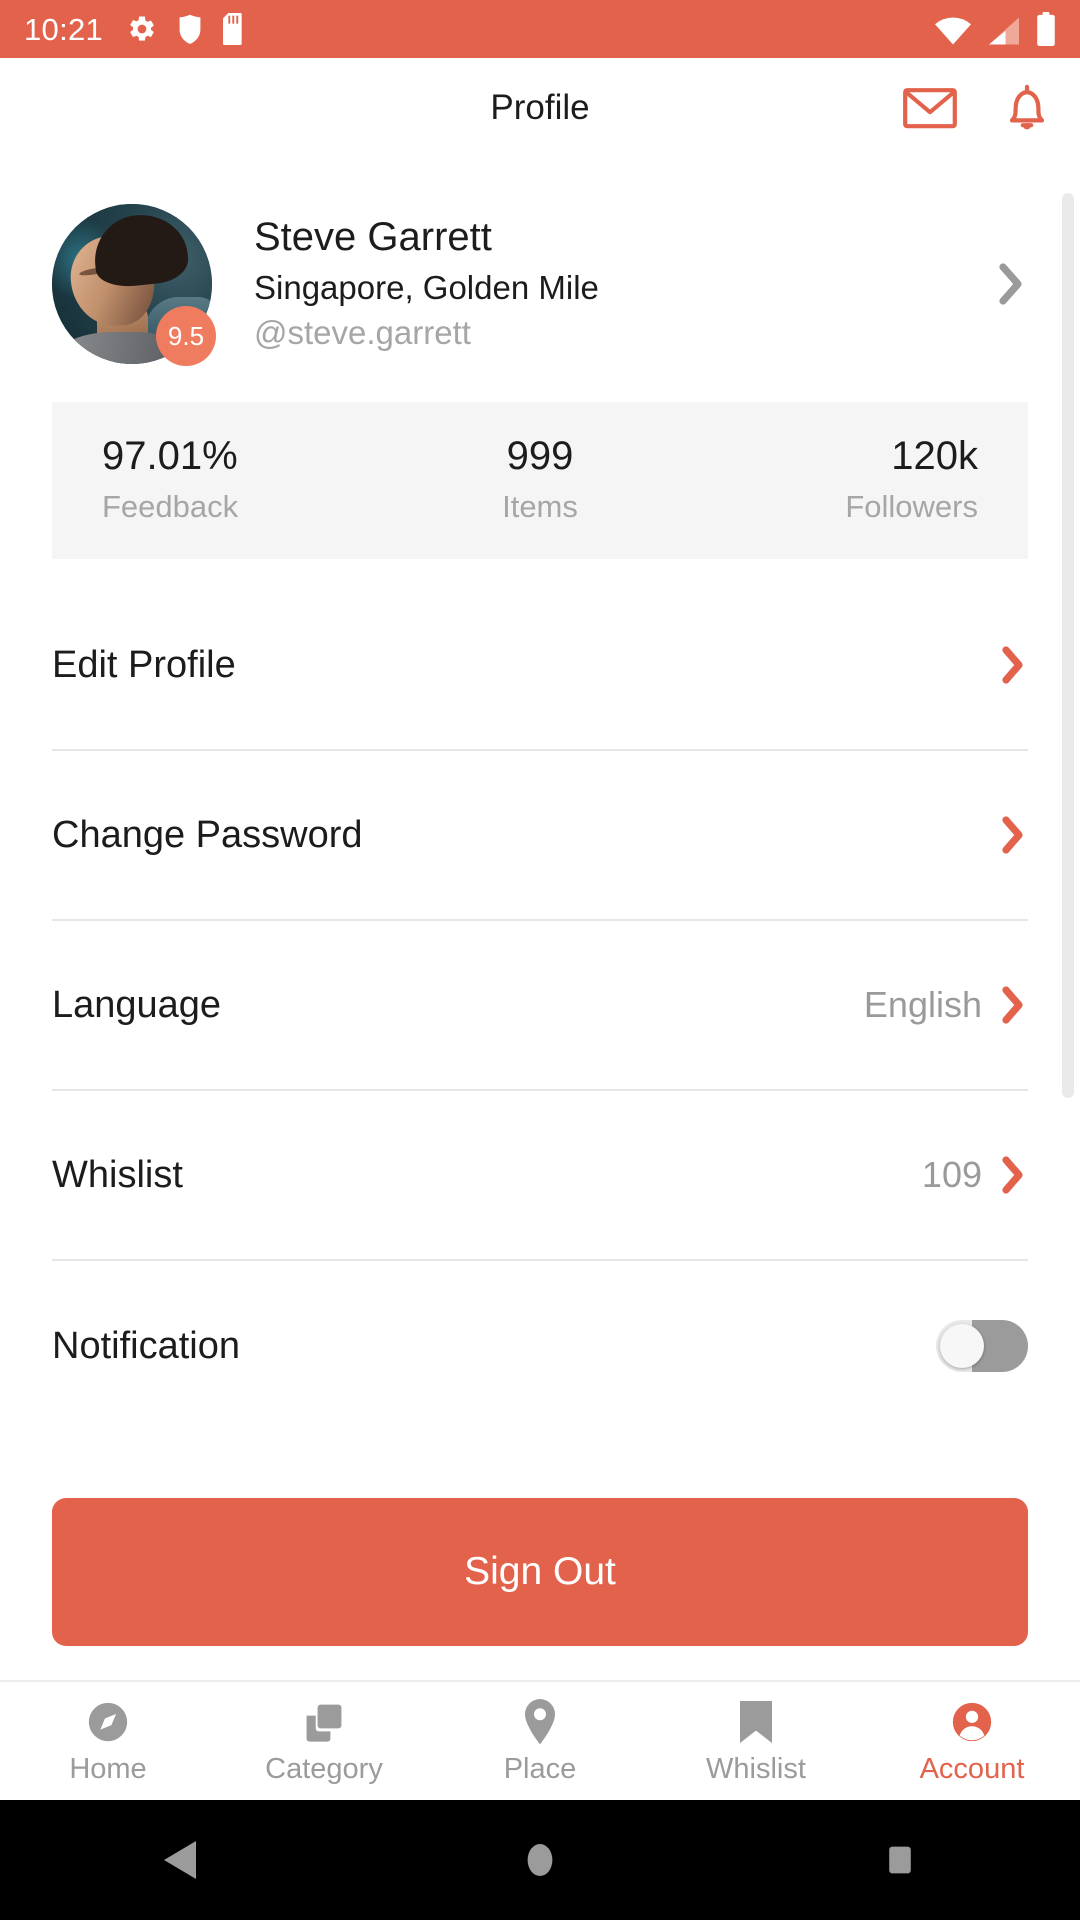  What do you see at coordinates (426, 287) in the screenshot?
I see `profile-location: Singapore, Golden Mile` at bounding box center [426, 287].